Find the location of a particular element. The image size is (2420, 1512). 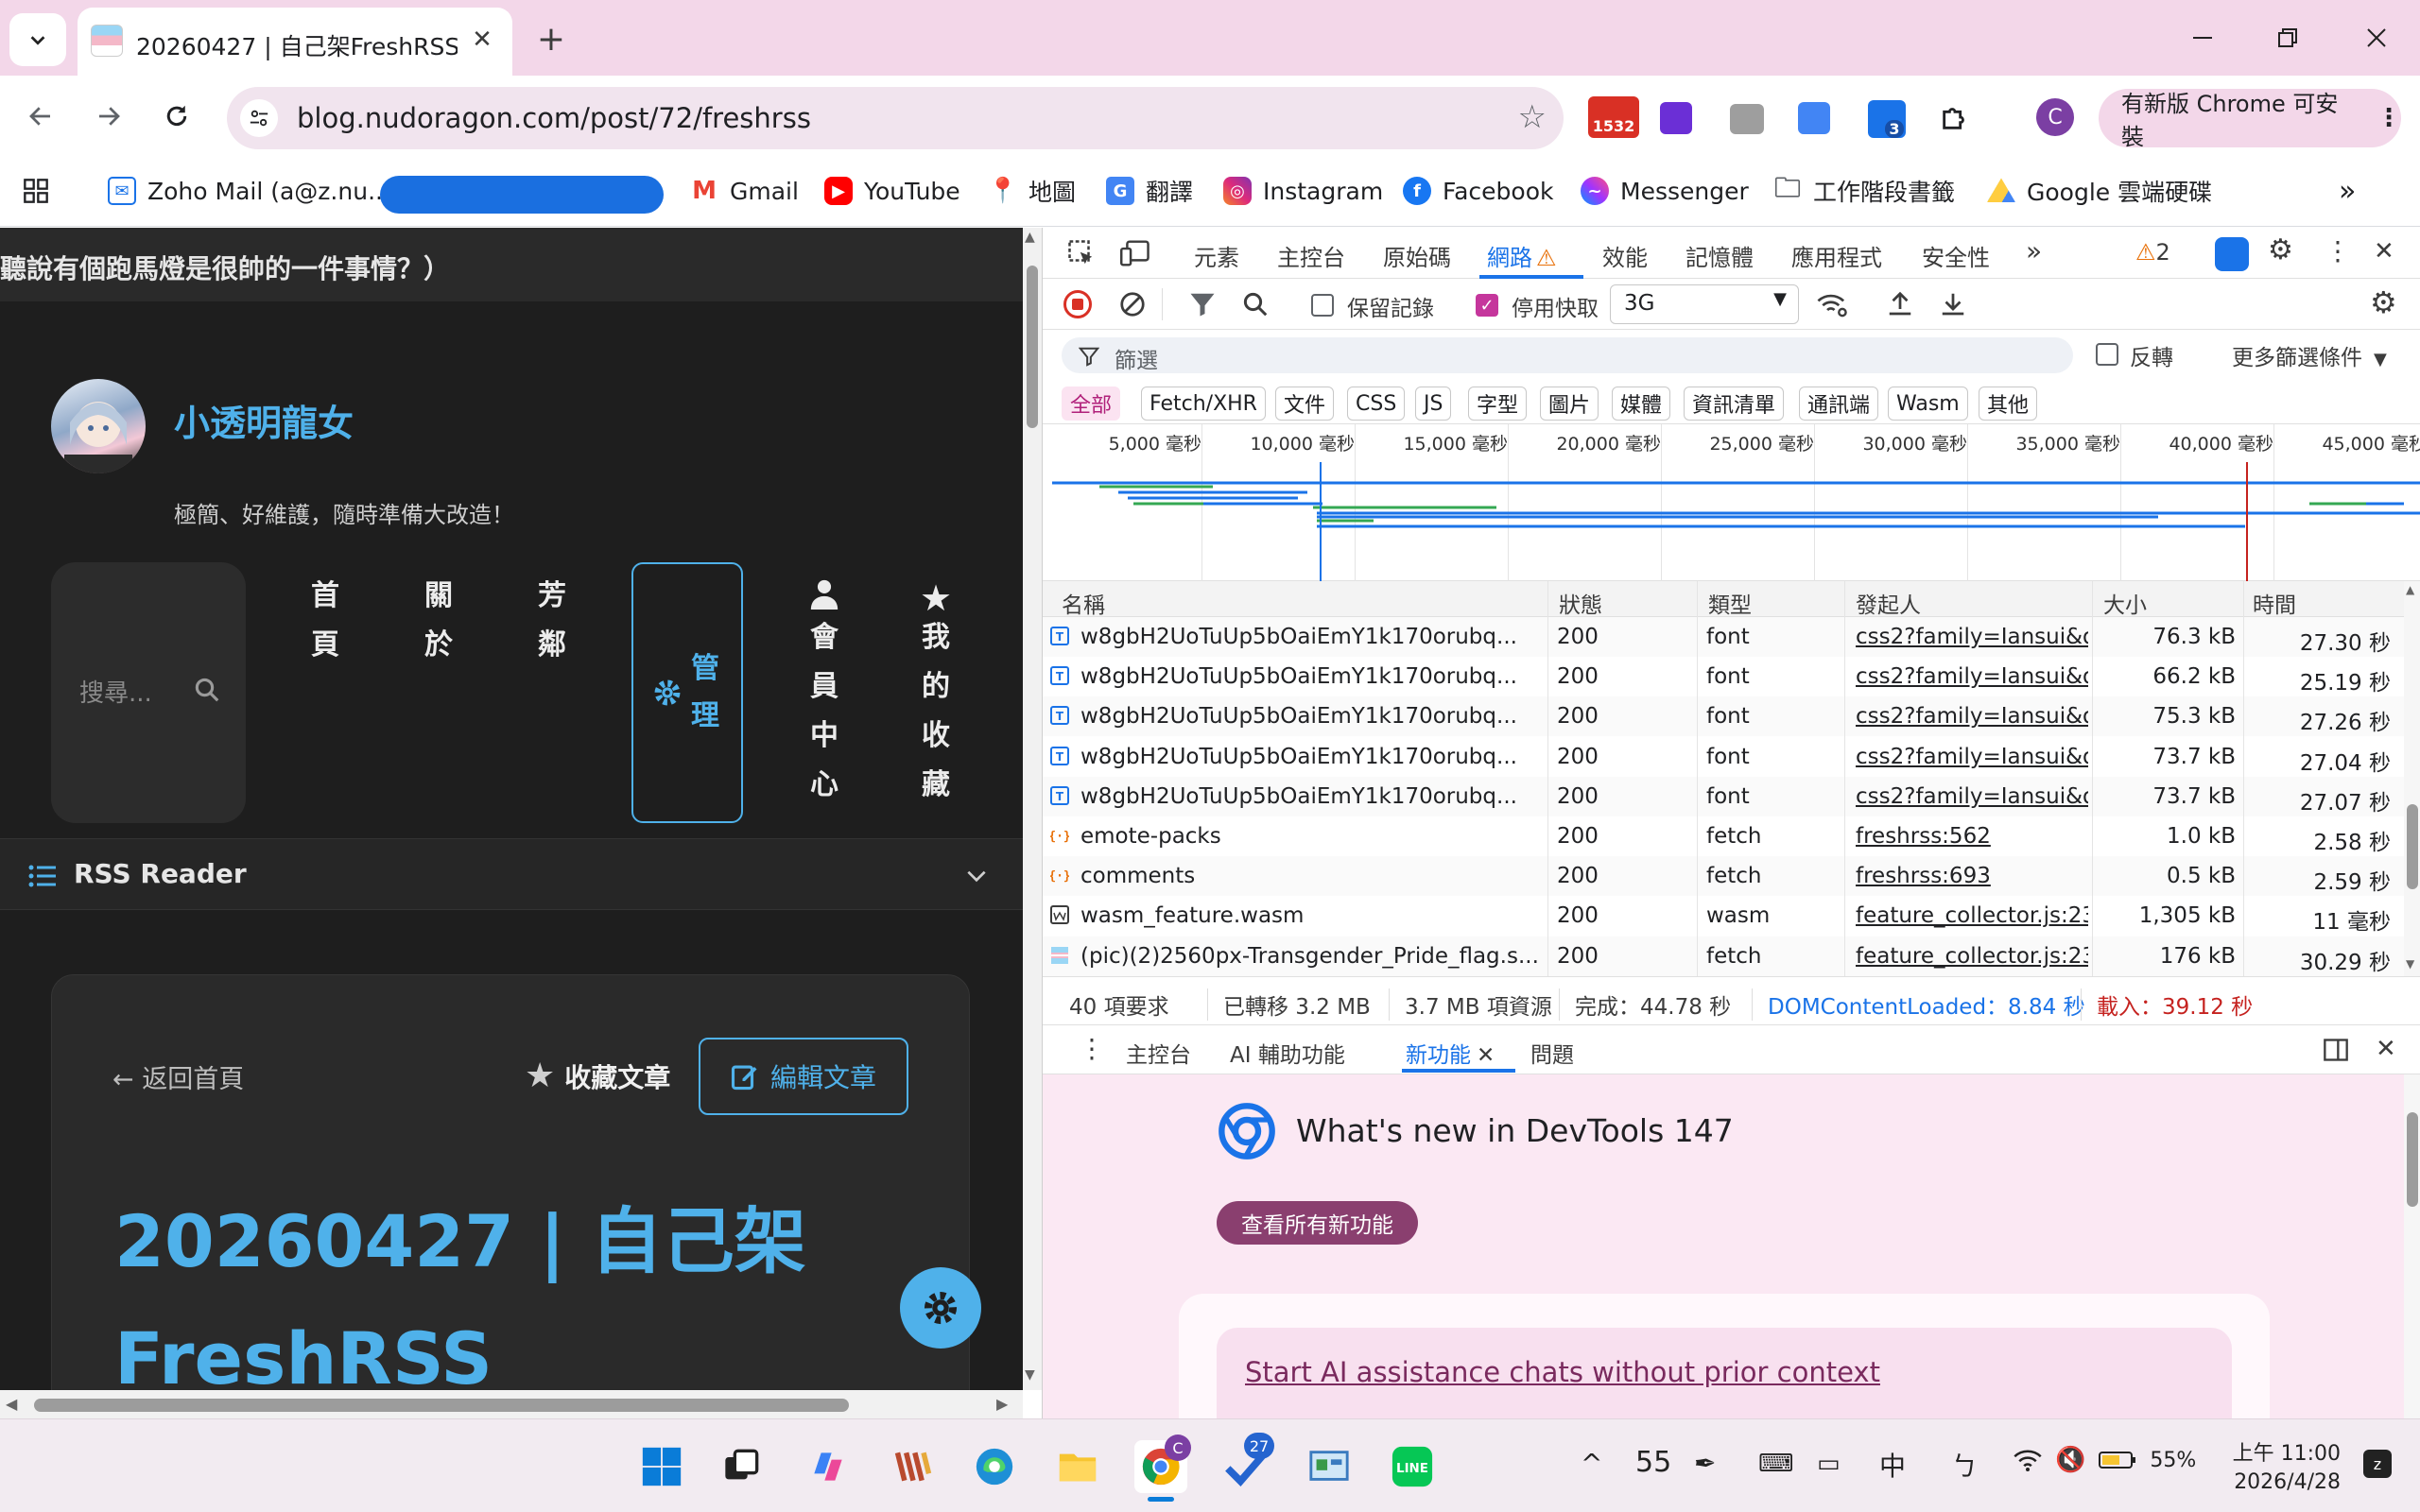

drawer-tab-issues: 問題 is located at coordinates (1552, 1053).